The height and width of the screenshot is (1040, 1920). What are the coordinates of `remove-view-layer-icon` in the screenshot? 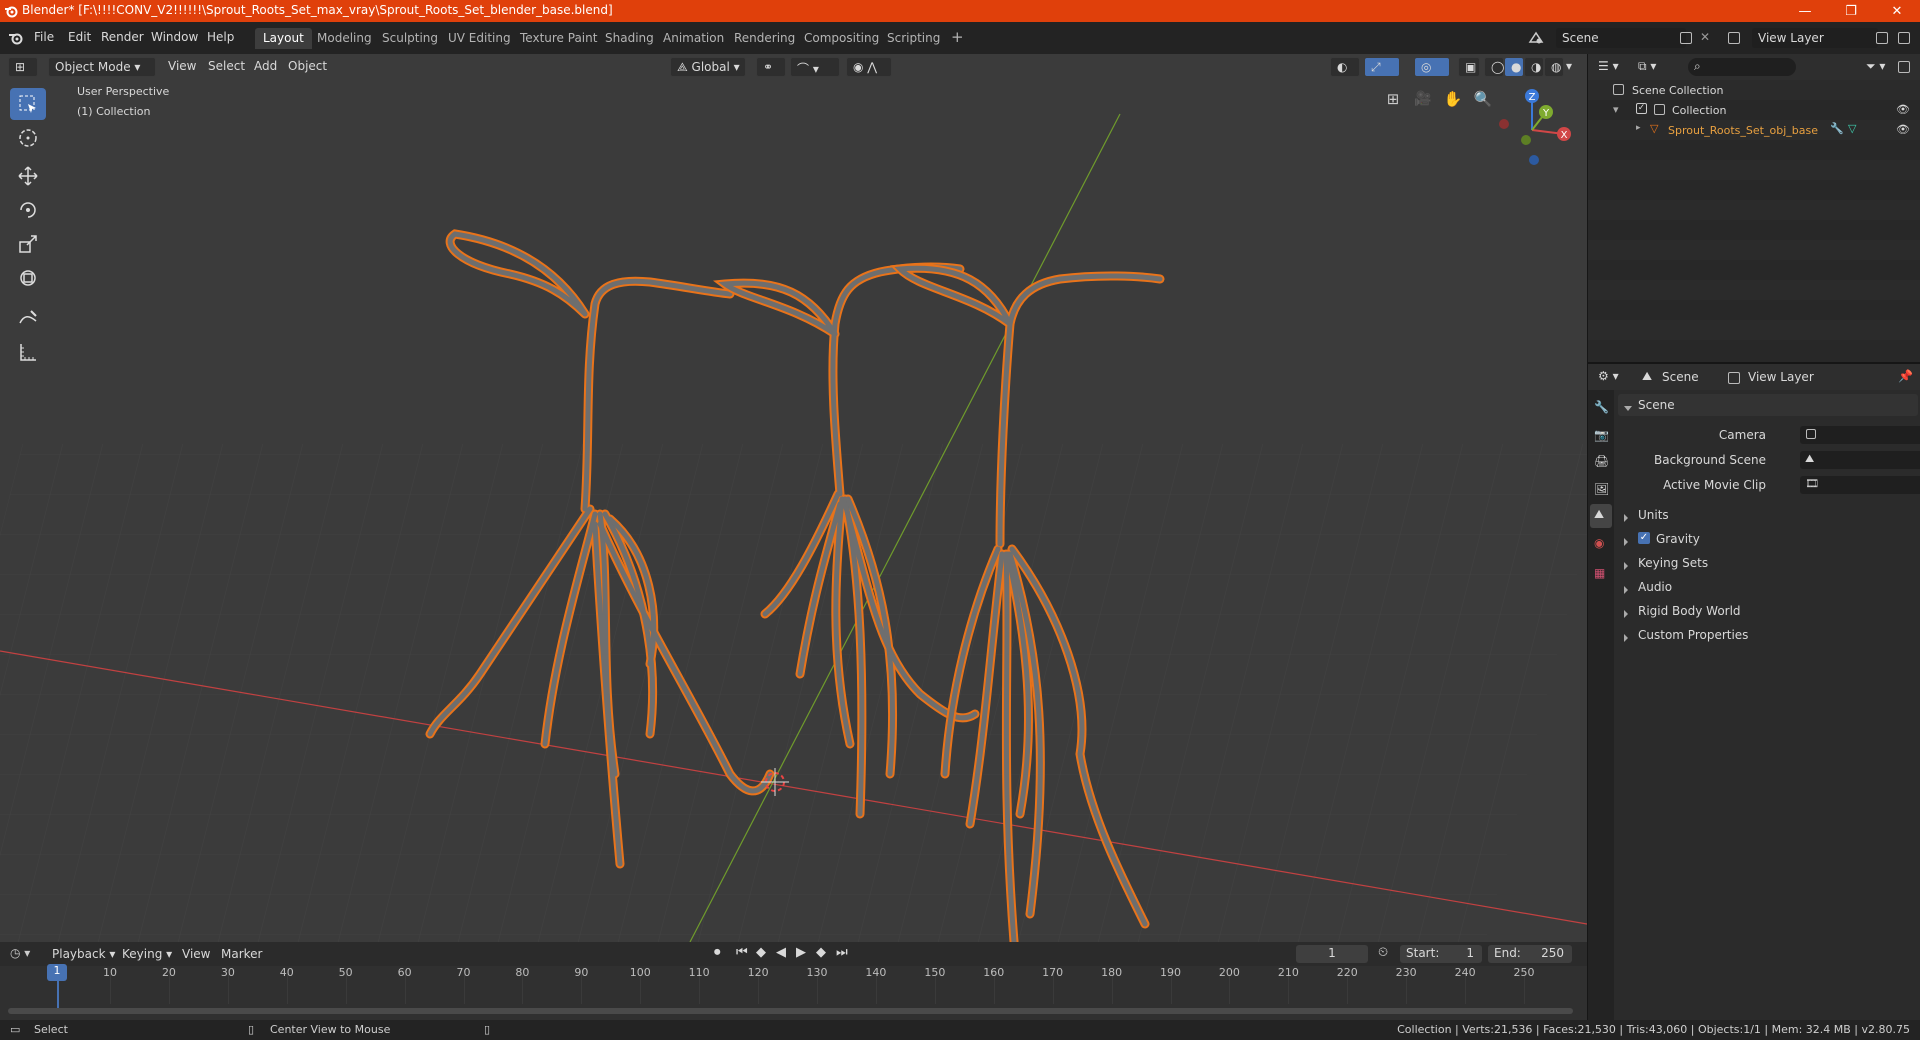 It's located at (1904, 38).